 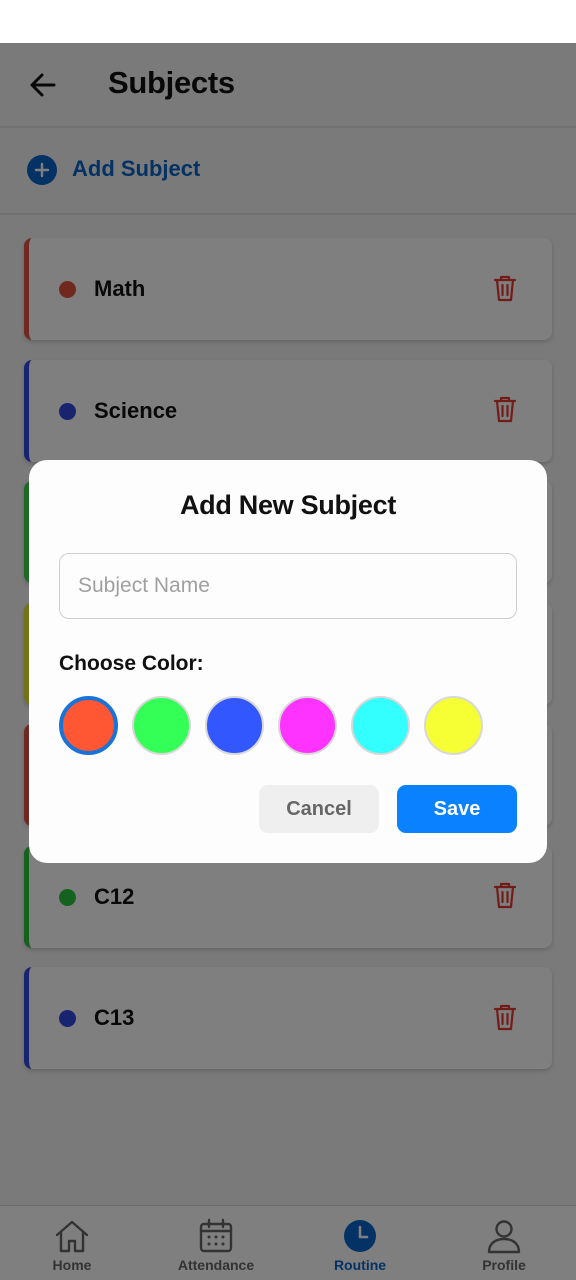 What do you see at coordinates (271, 725) in the screenshot?
I see `color-picker` at bounding box center [271, 725].